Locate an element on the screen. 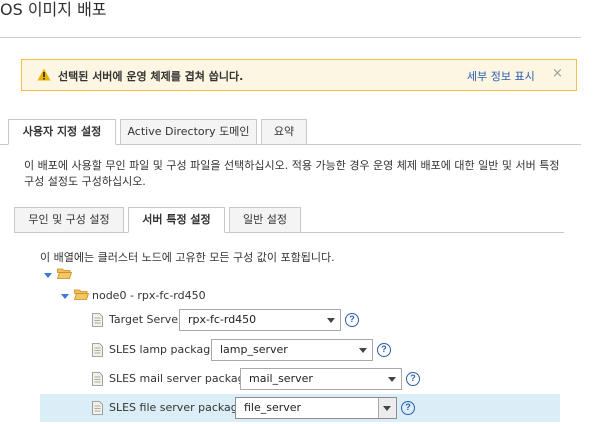 Image resolution: width=593 pixels, height=424 pixels. setting-label: SLES lamp package. is located at coordinates (165, 349).